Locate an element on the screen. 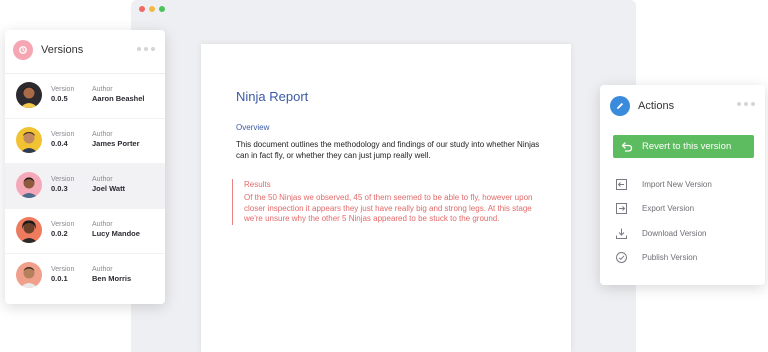 Image resolution: width=768 pixels, height=352 pixels. overview-heading: Overview is located at coordinates (253, 127).